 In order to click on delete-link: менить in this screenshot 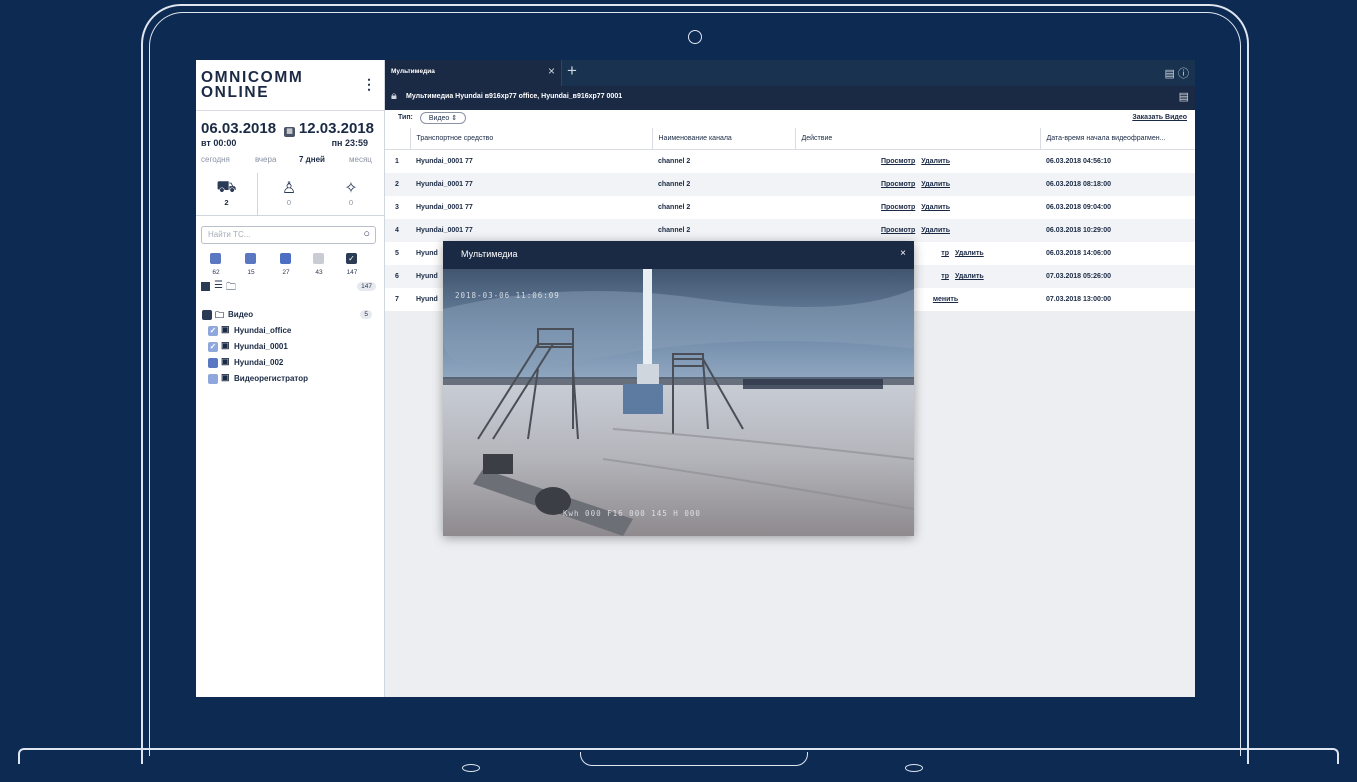, I will do `click(945, 299)`.